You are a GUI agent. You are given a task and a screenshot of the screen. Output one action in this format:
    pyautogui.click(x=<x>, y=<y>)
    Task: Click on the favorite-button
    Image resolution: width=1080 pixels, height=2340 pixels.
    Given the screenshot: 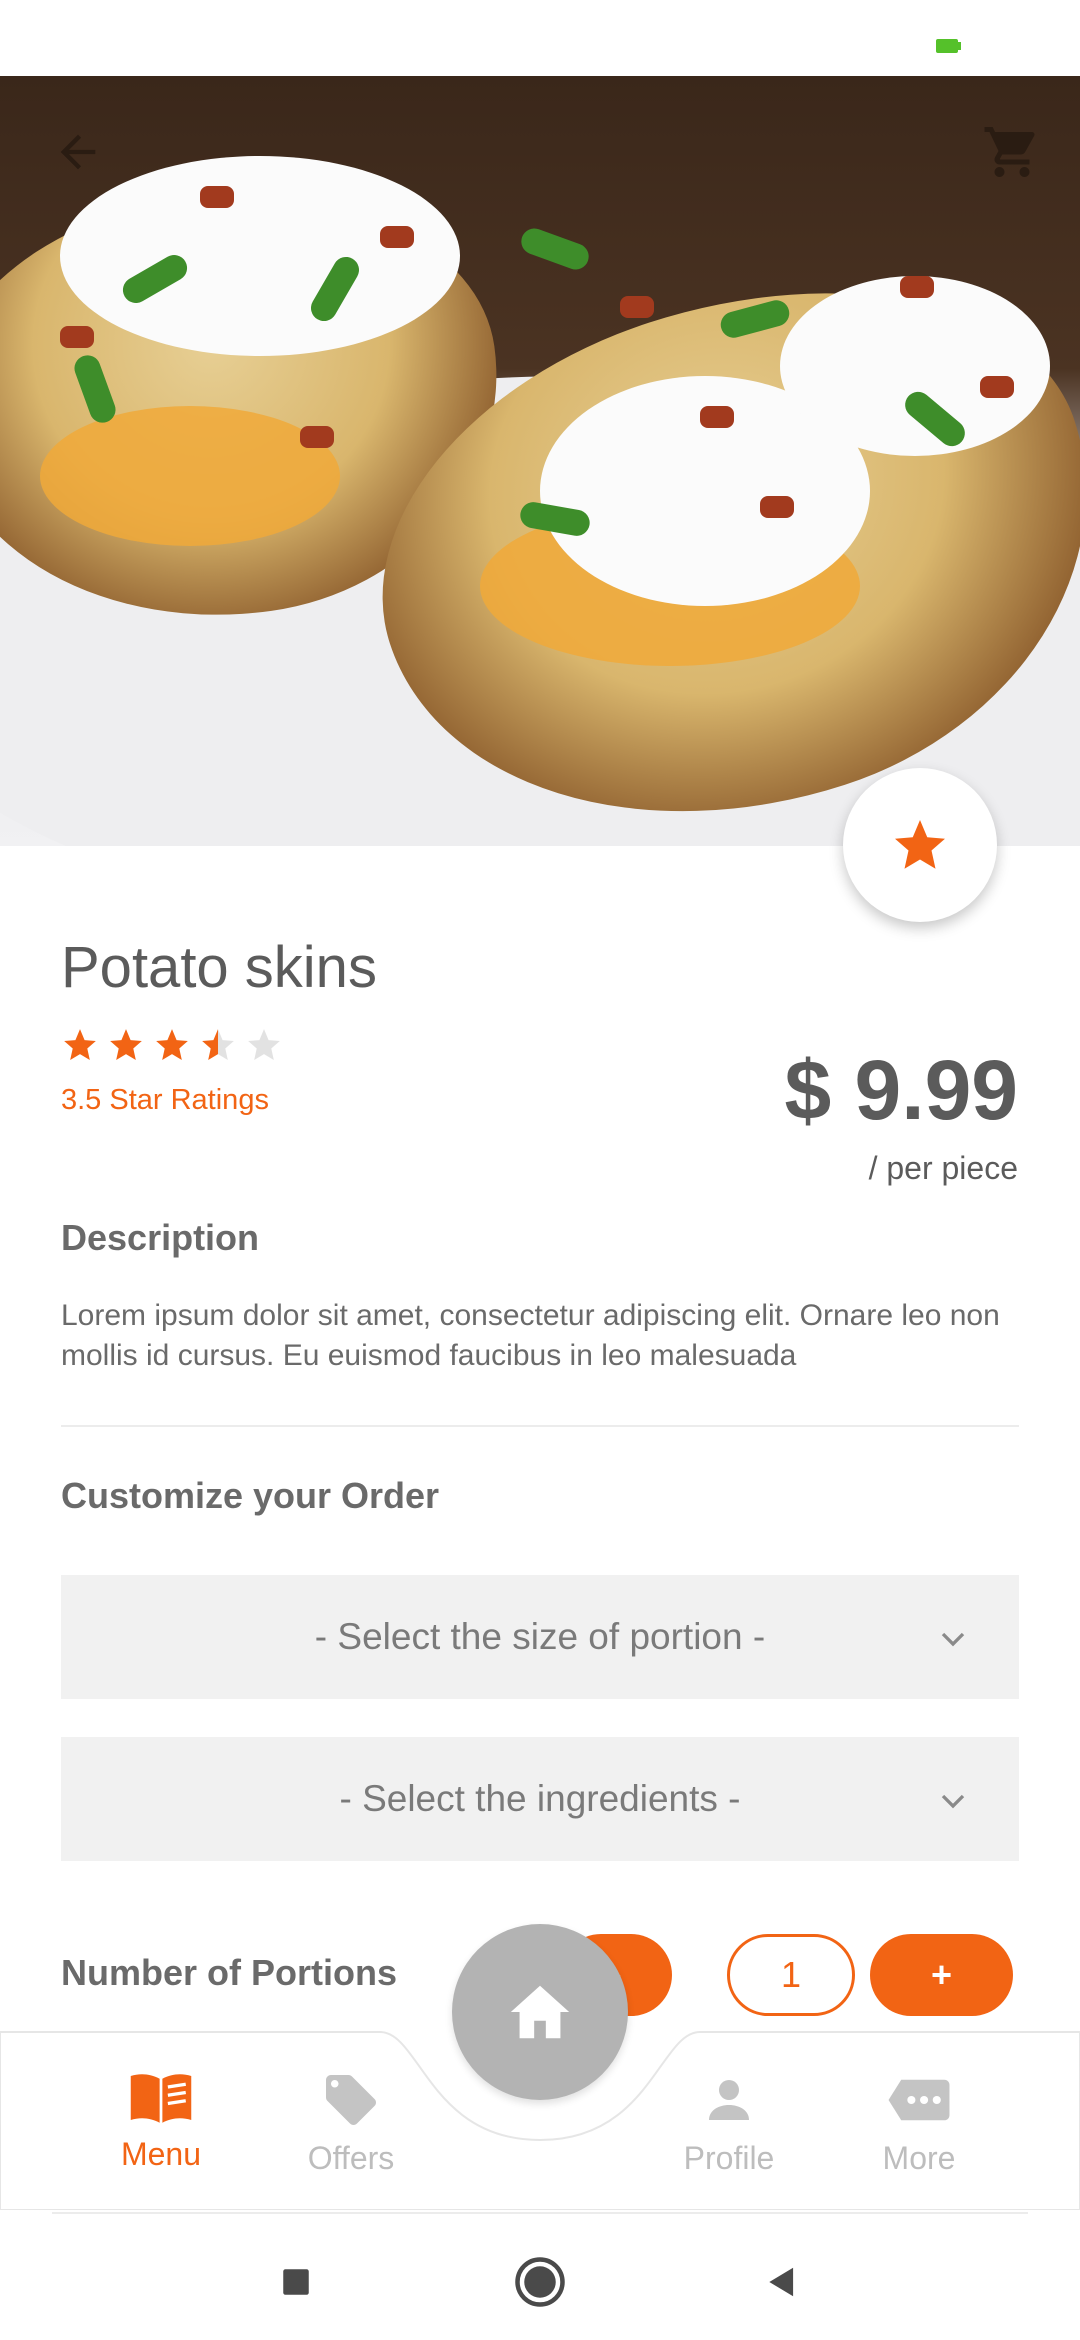 What is the action you would take?
    pyautogui.click(x=920, y=845)
    